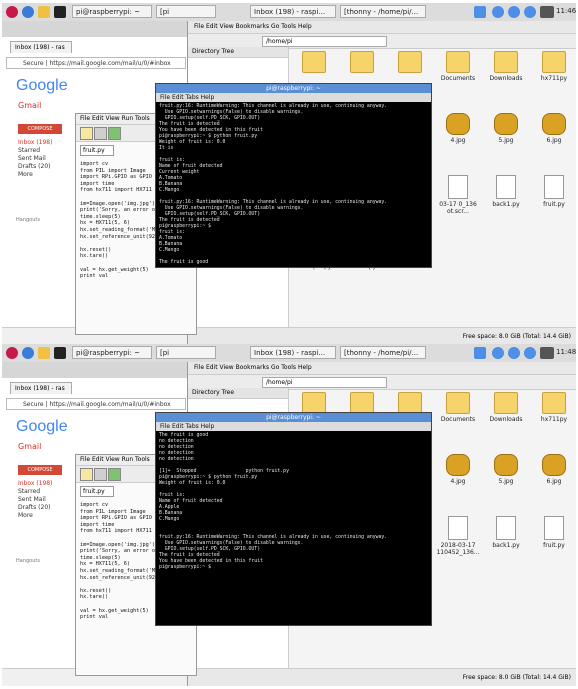  What do you see at coordinates (554, 187) in the screenshot?
I see `file-icon` at bounding box center [554, 187].